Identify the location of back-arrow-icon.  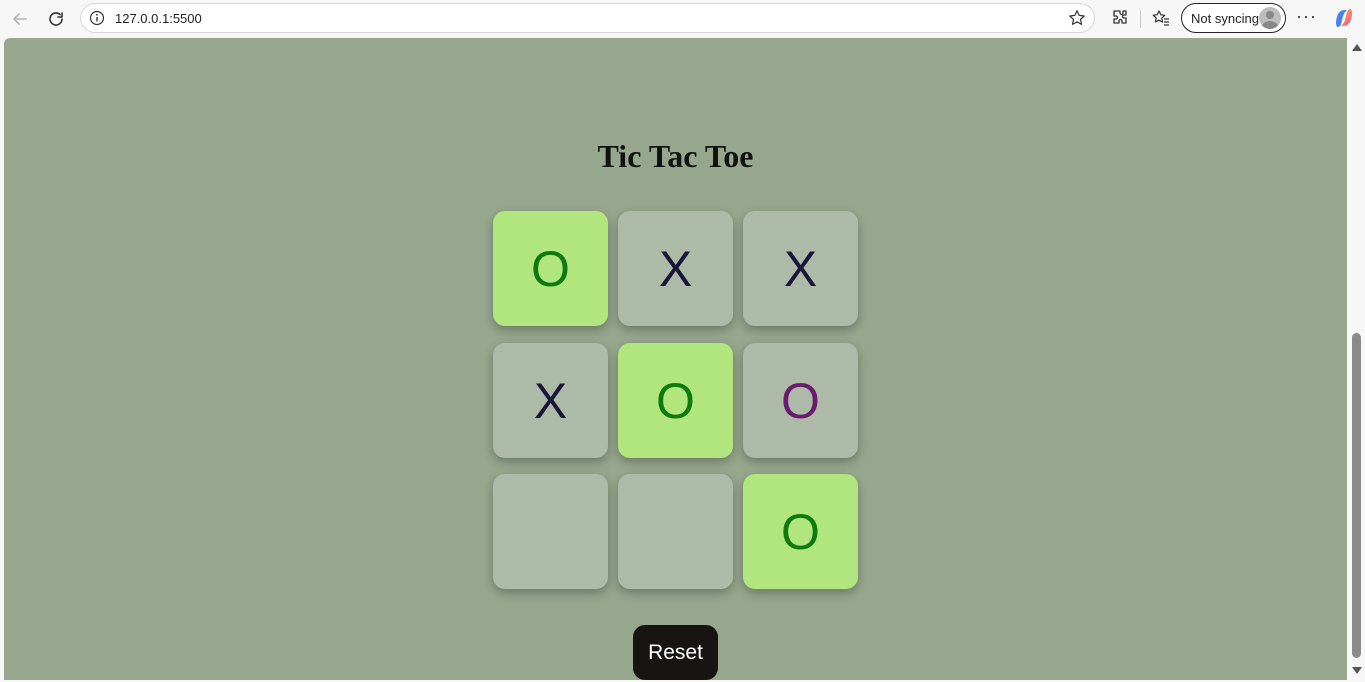
(20, 19).